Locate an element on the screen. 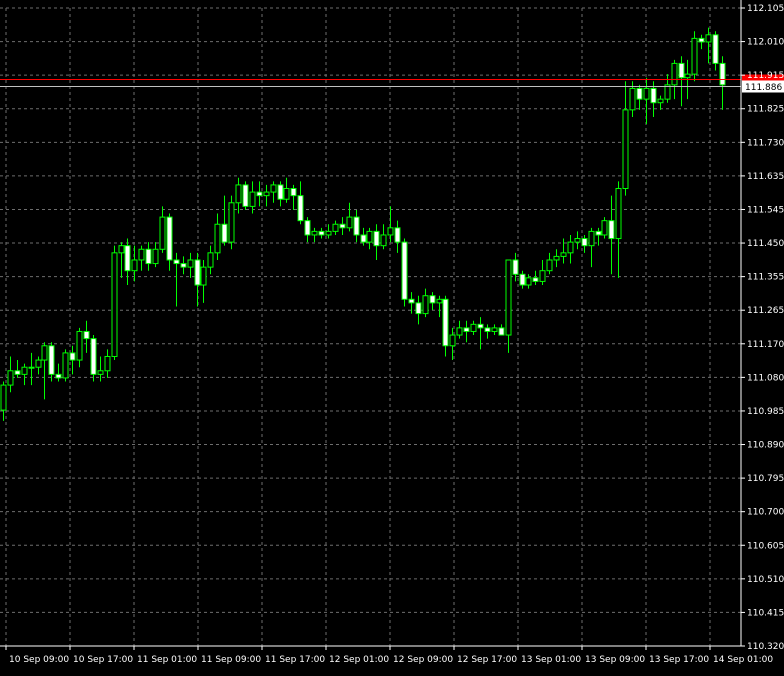  x-tick-label: 14 Sep 01:00 is located at coordinates (743, 660).